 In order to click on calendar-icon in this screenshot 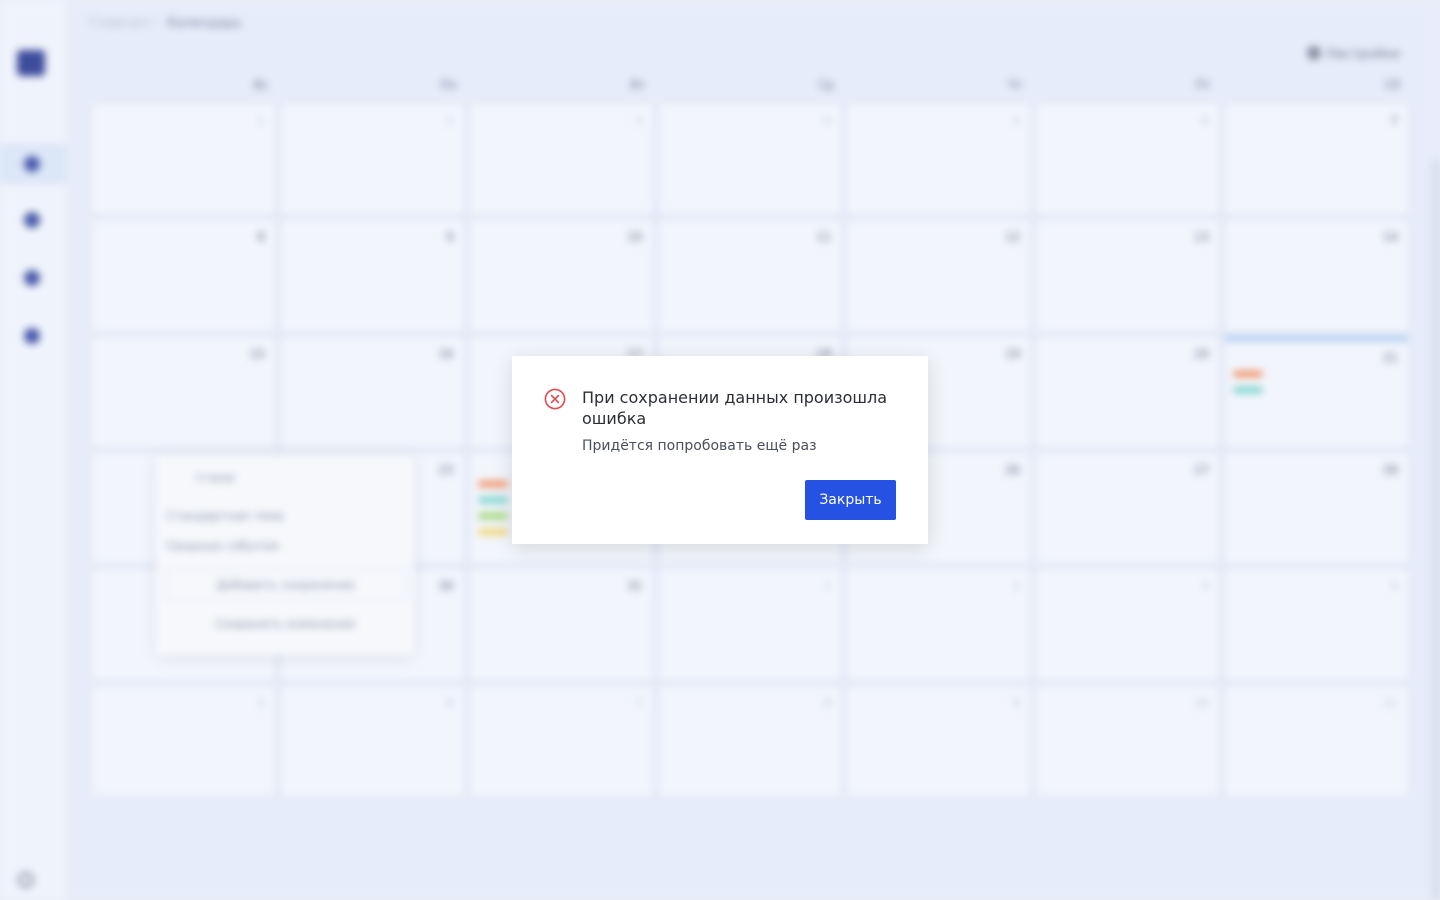, I will do `click(32, 164)`.